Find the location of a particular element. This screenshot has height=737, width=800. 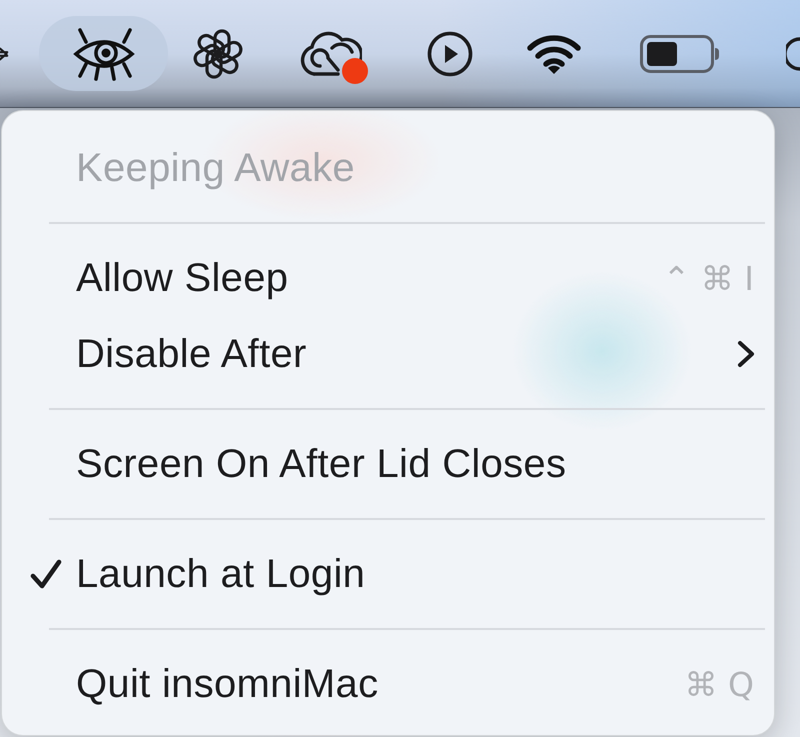

menu-header: Keeping Awake is located at coordinates (215, 168).